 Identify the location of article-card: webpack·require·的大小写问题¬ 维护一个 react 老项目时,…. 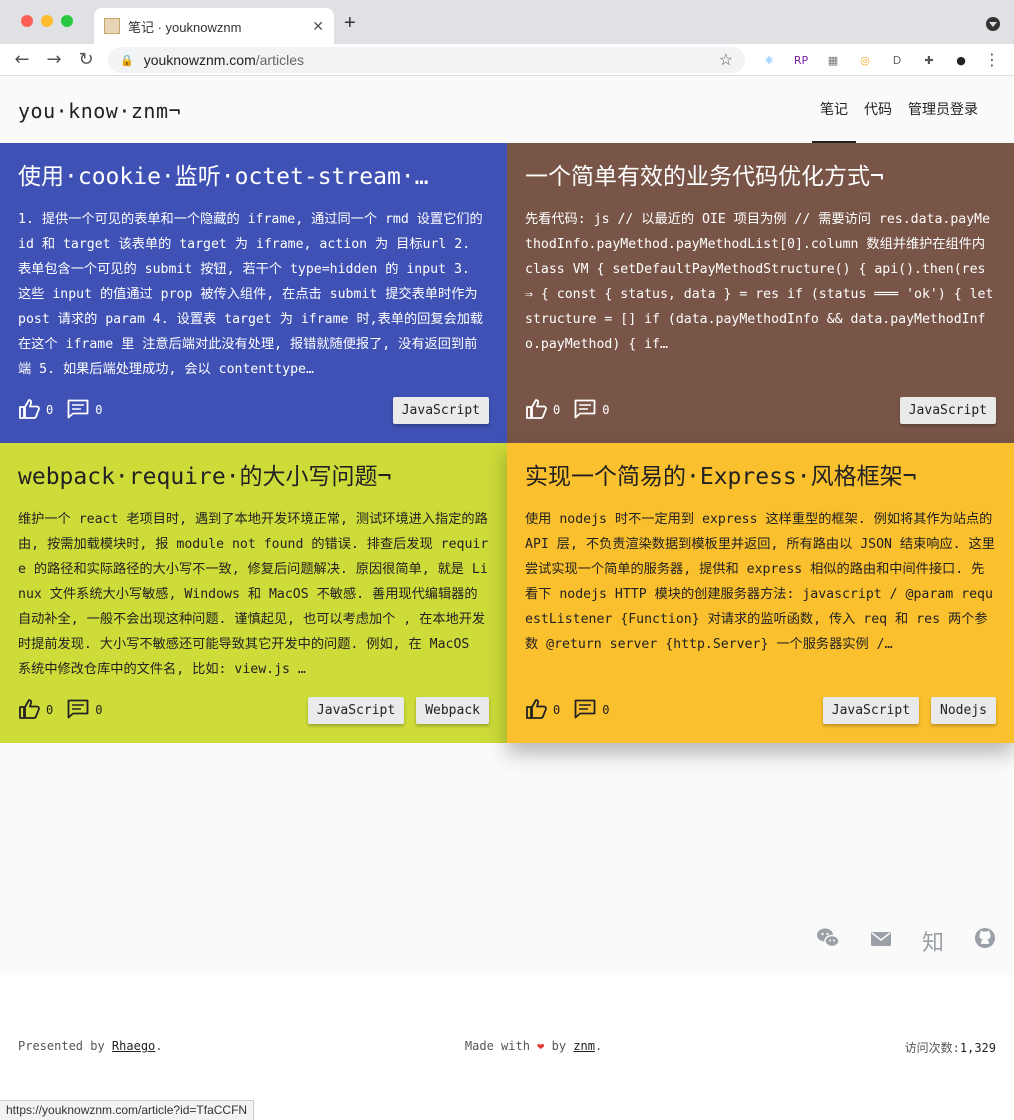
(253, 593).